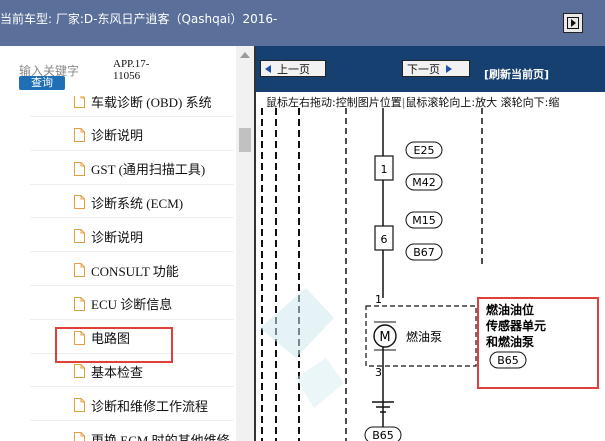  I want to click on connector-group: E25 M42 M15 B67, so click(424, 201).